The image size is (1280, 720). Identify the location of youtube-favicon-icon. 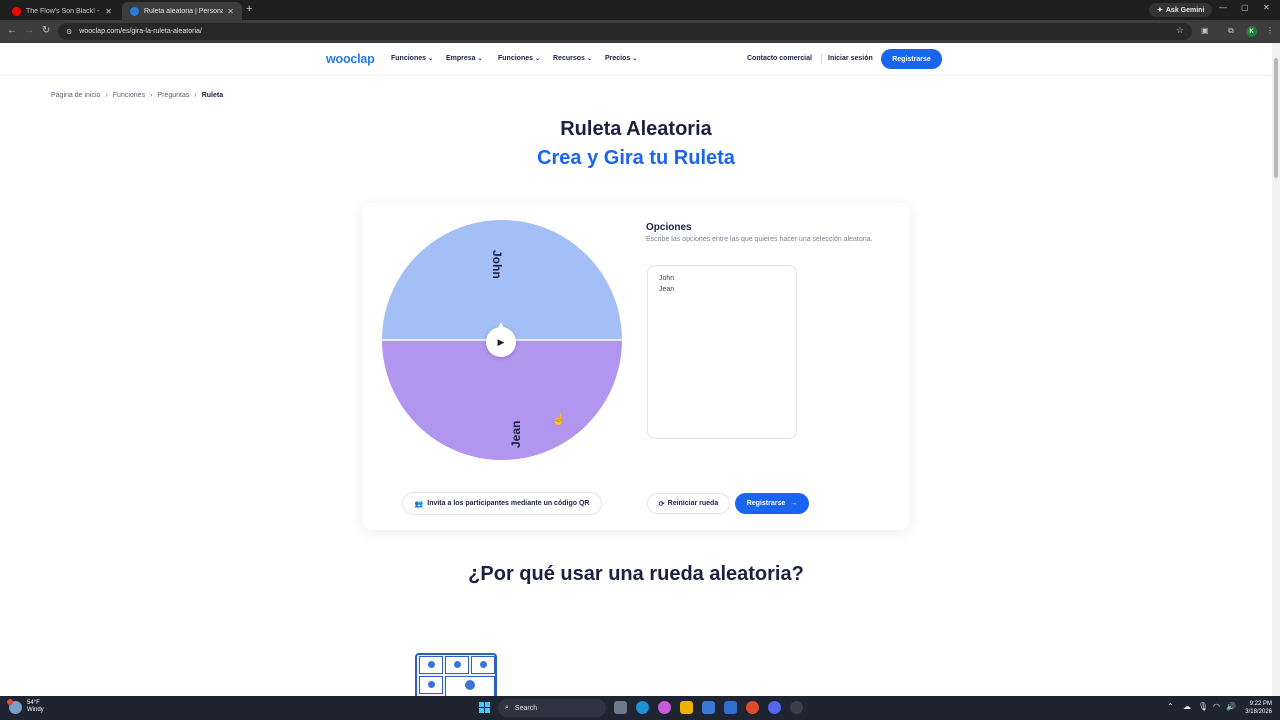
(16, 11).